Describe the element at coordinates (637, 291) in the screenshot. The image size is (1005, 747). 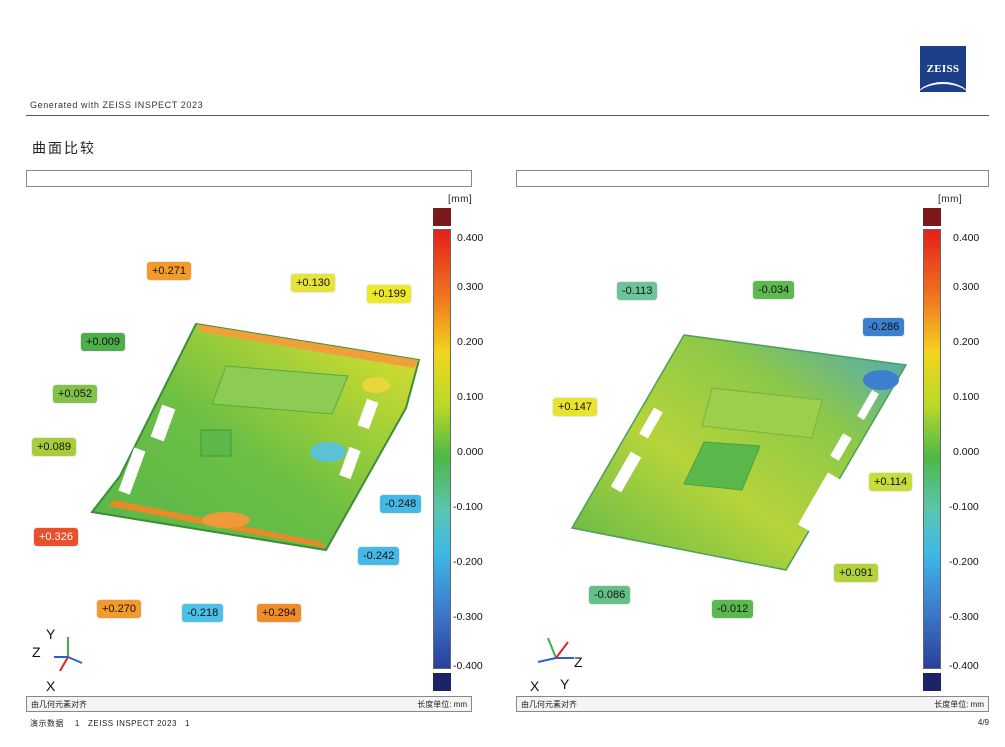
I see `callout-label: -0.113` at that location.